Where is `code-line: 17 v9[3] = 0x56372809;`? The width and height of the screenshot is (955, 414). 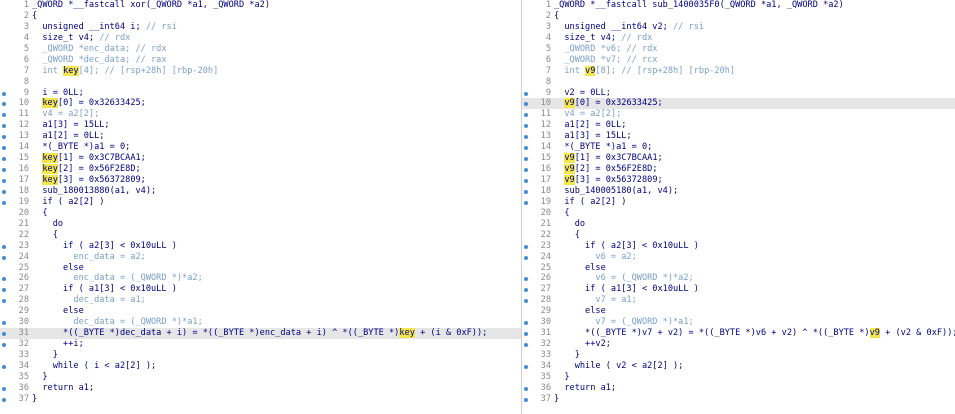
code-line: 17 v9[3] = 0x56372809; is located at coordinates (738, 180).